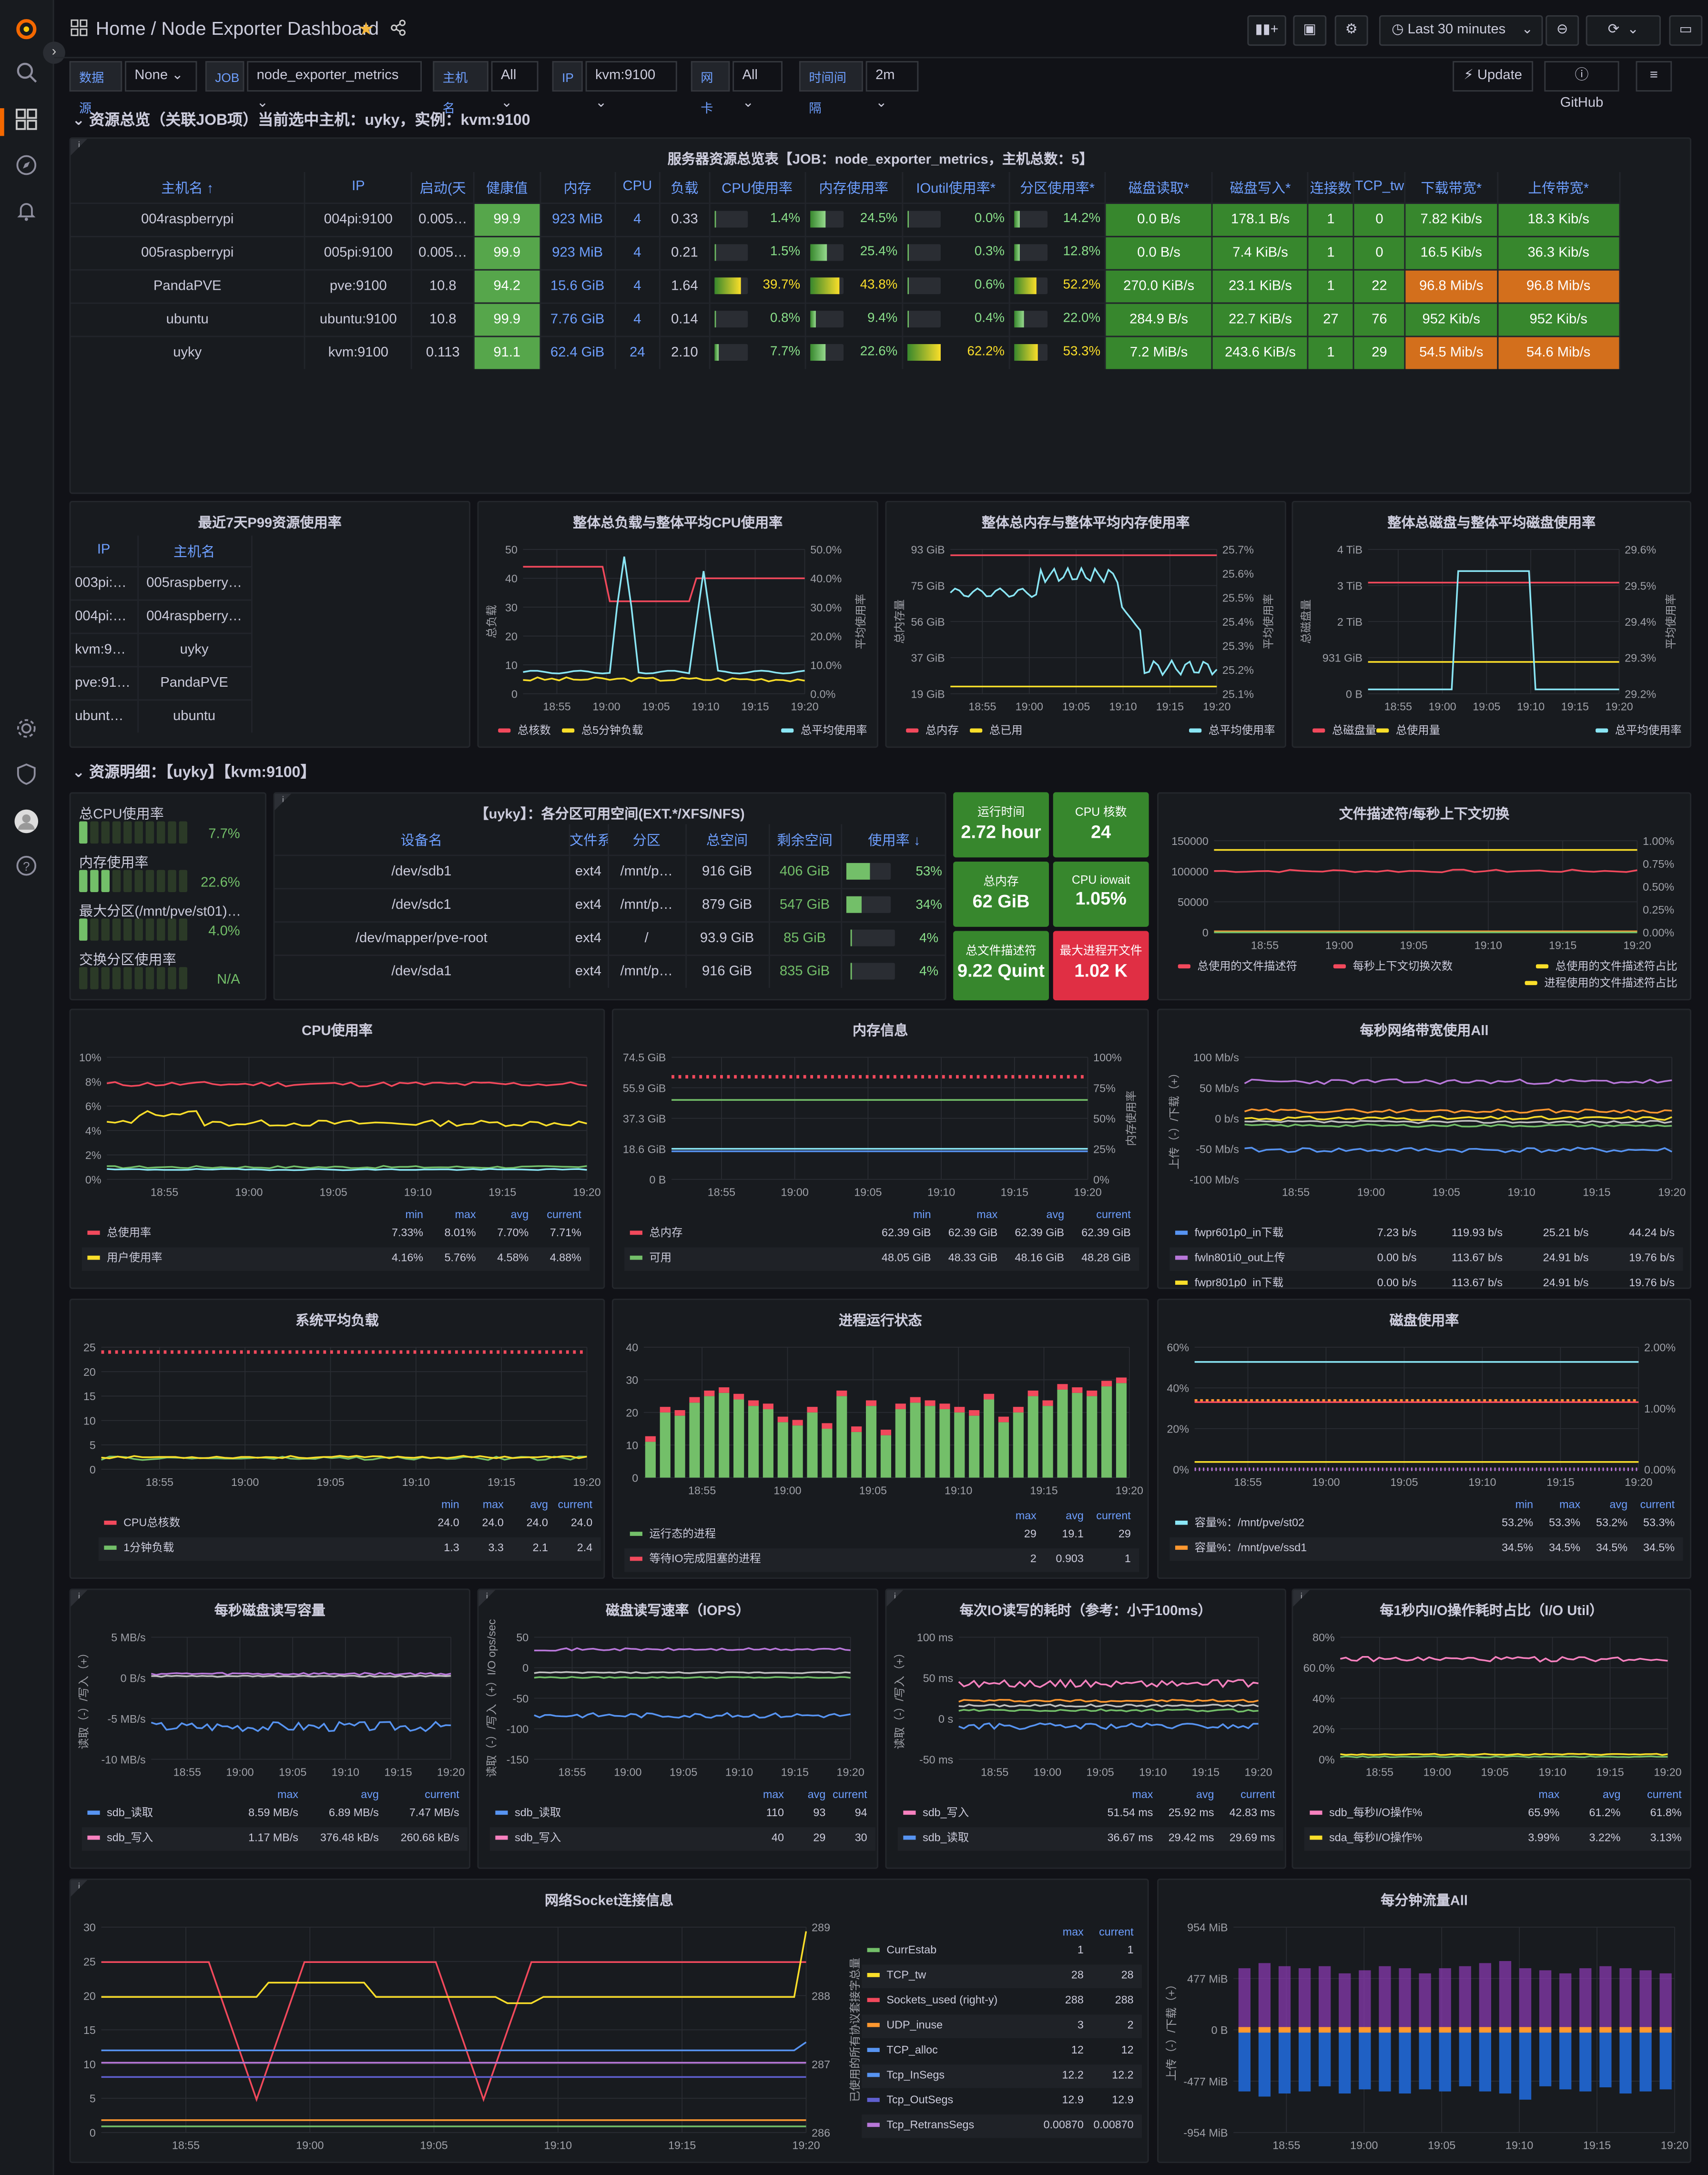 This screenshot has width=1708, height=2175. What do you see at coordinates (893, 839) in the screenshot?
I see `th-fs-5: 使用率 ↓` at bounding box center [893, 839].